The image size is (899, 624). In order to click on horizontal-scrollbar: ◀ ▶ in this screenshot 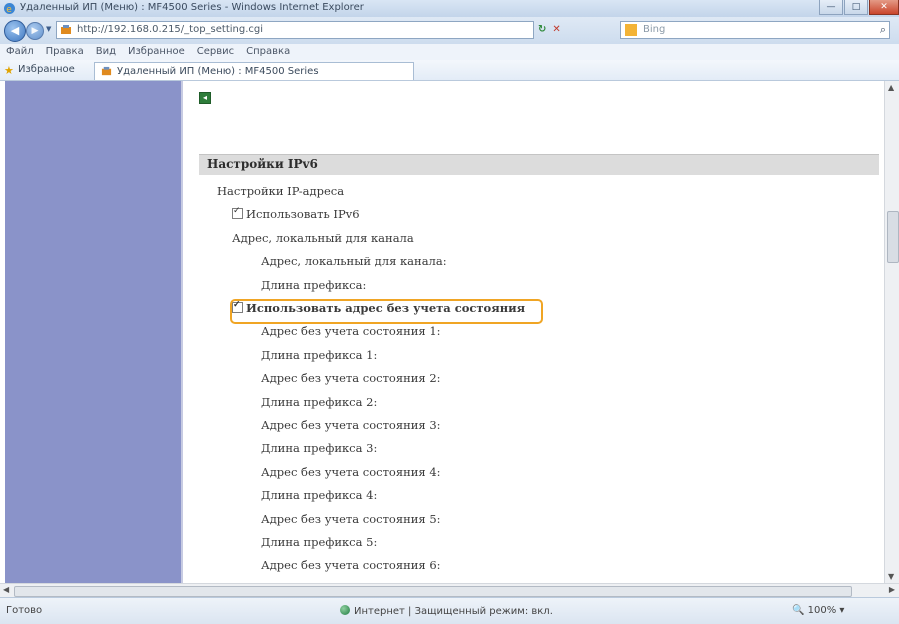, I will do `click(449, 590)`.